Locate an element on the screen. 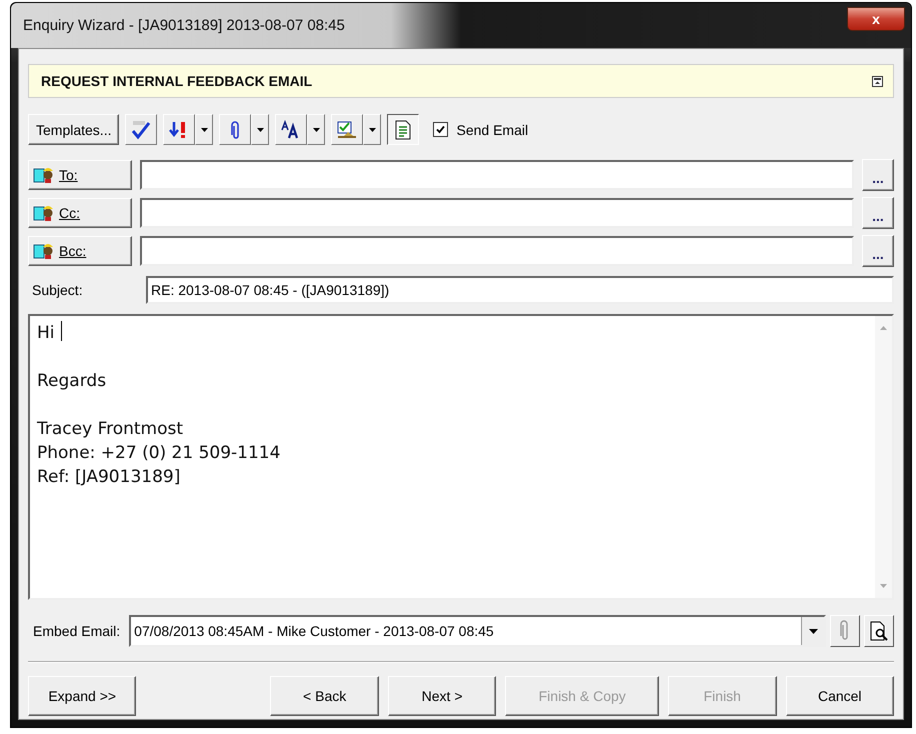  font-button is located at coordinates (291, 129).